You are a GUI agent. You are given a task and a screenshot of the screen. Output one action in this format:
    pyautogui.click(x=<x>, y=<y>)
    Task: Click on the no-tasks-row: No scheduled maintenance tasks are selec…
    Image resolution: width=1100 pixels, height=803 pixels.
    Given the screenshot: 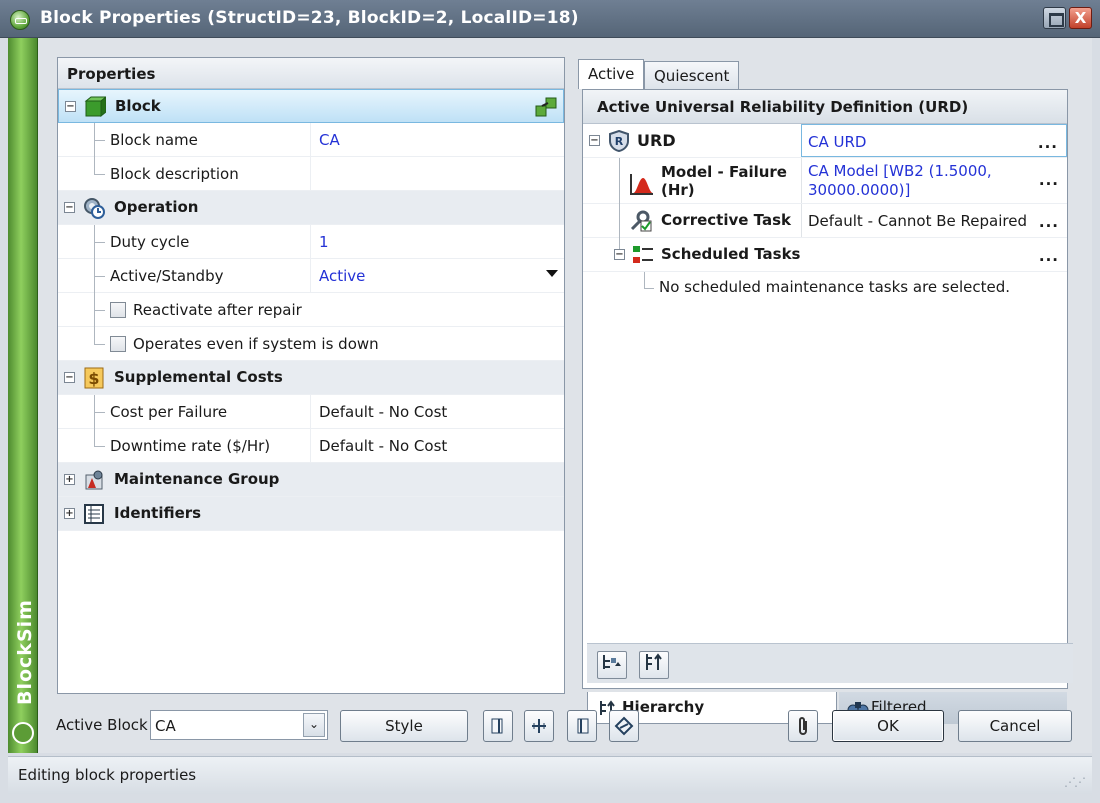 What is the action you would take?
    pyautogui.click(x=825, y=289)
    